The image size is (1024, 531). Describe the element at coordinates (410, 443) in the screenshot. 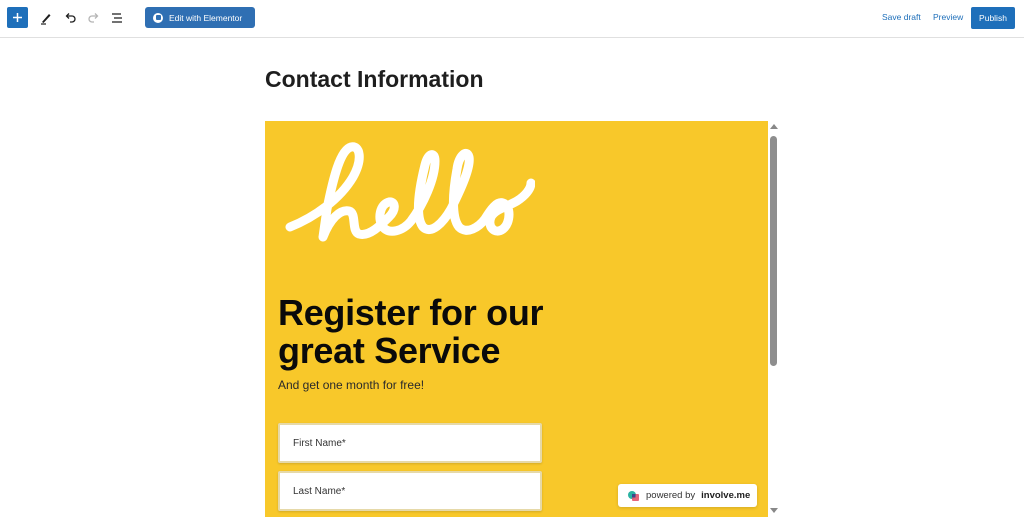

I see `first-name-input: First Name*` at that location.